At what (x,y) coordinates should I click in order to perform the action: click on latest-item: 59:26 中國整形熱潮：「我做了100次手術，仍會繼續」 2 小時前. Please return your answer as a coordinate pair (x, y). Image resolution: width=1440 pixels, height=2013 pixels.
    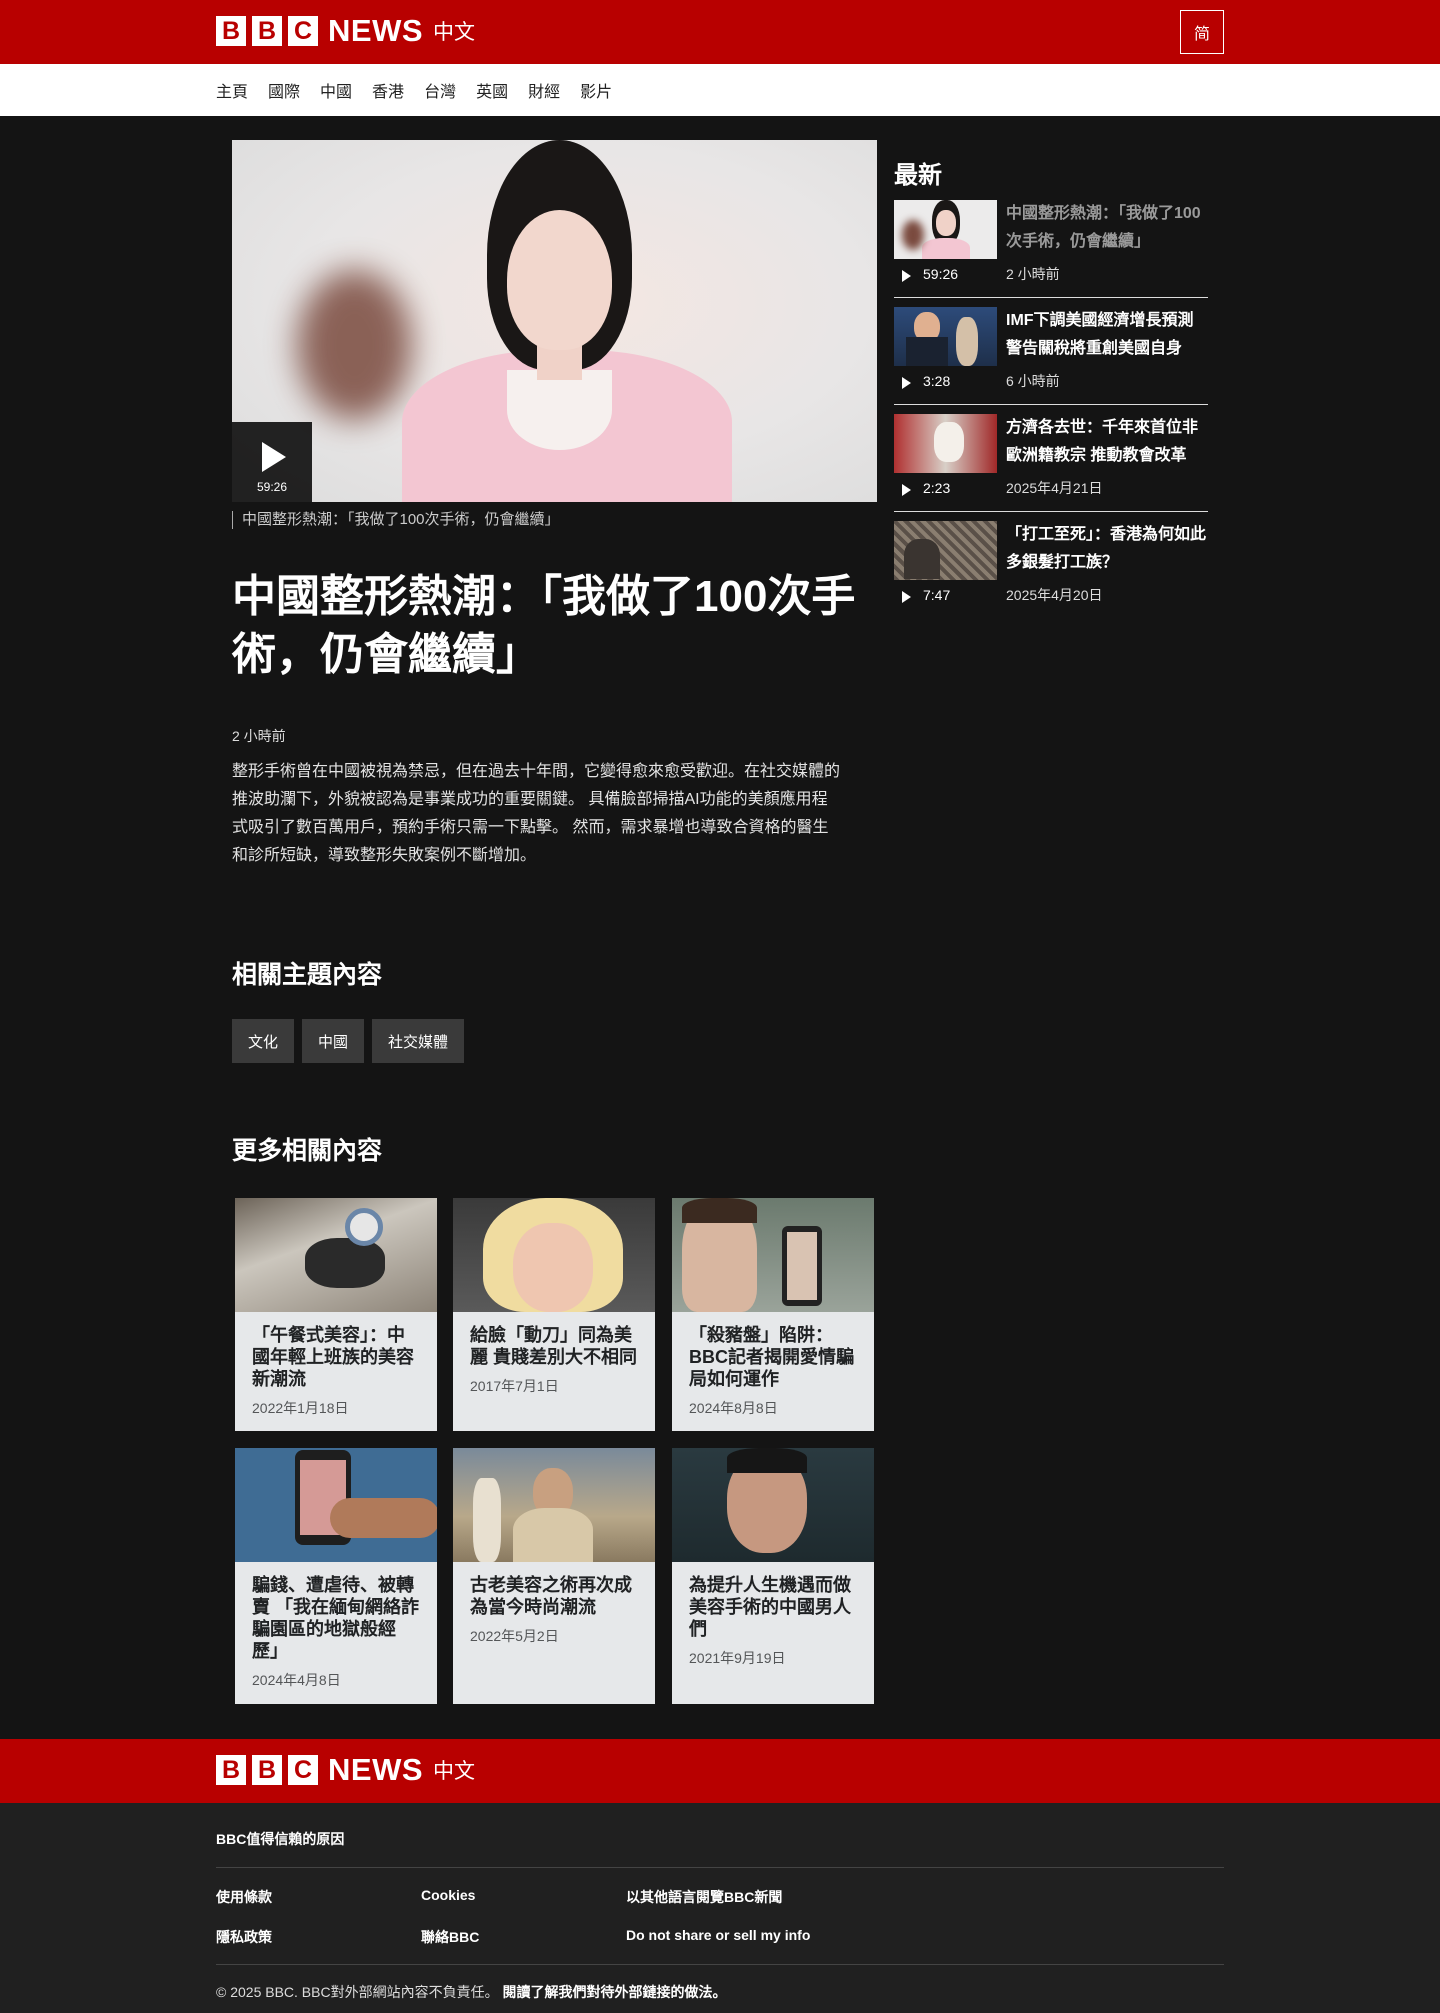
    Looking at the image, I should click on (1051, 253).